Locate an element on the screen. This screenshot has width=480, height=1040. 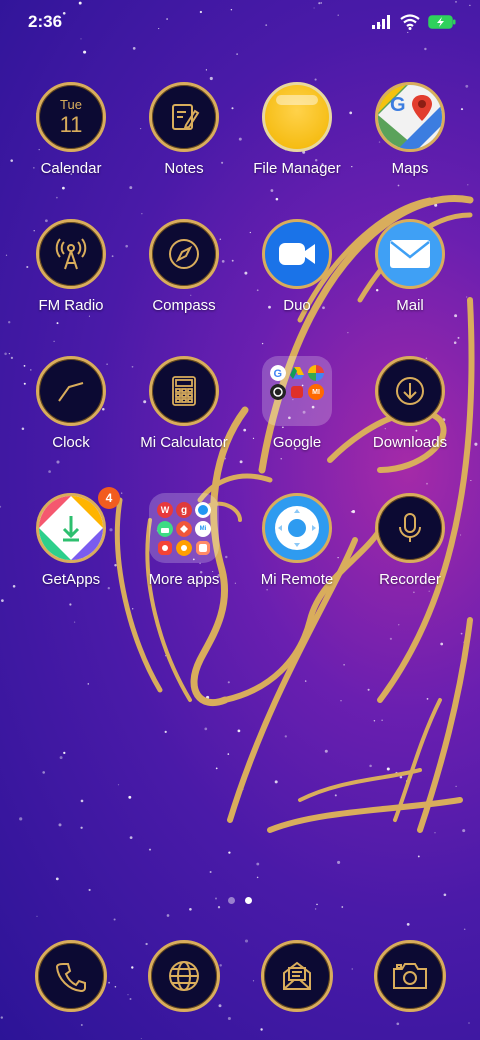
wps-icon: W is located at coordinates (165, 510).